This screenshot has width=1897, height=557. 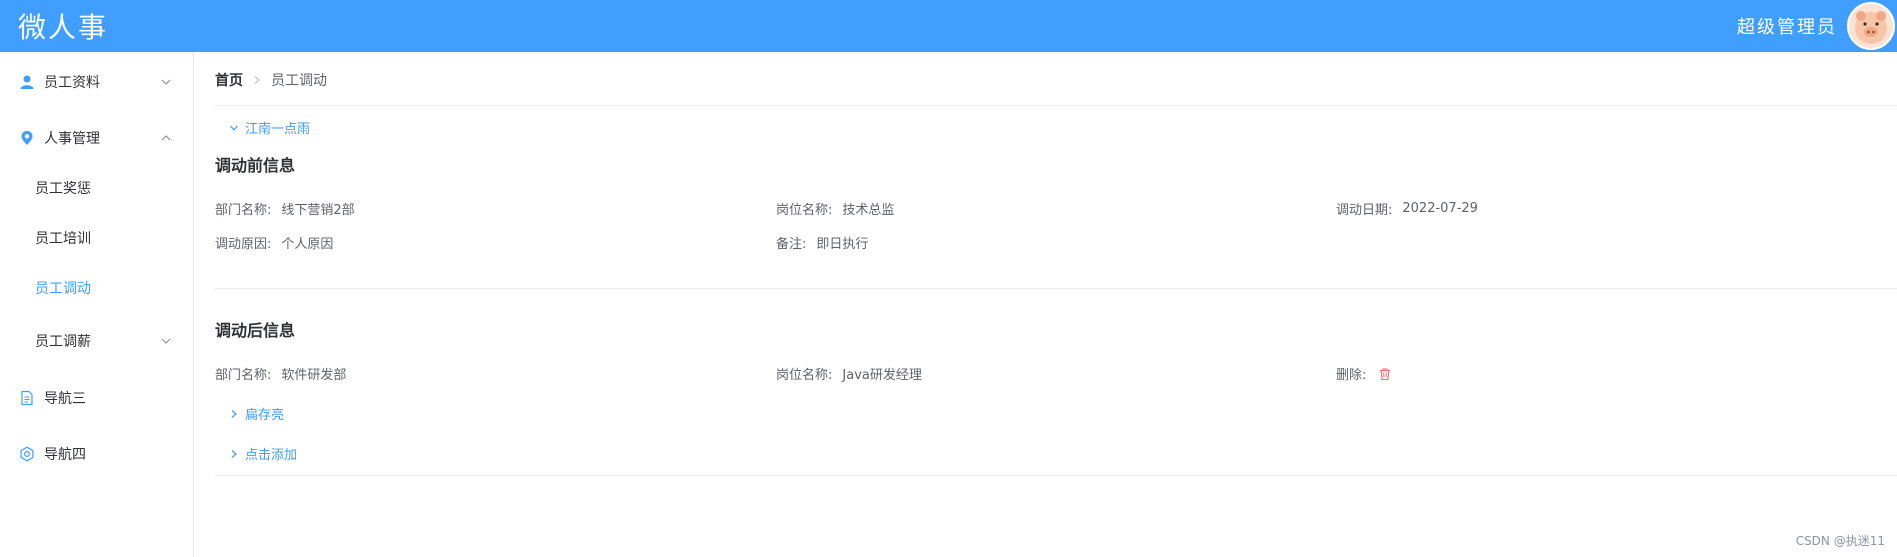 What do you see at coordinates (1440, 208) in the screenshot?
I see `field-value: 2022-07-29` at bounding box center [1440, 208].